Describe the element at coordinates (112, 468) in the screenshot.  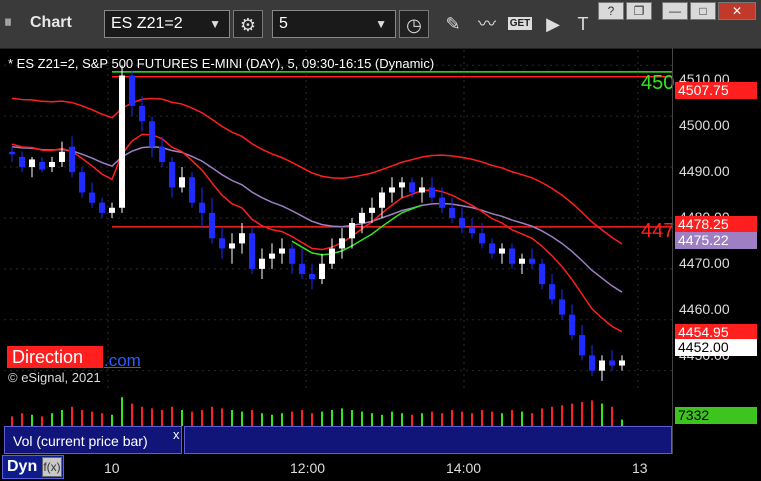
I see `time-tick: 10` at that location.